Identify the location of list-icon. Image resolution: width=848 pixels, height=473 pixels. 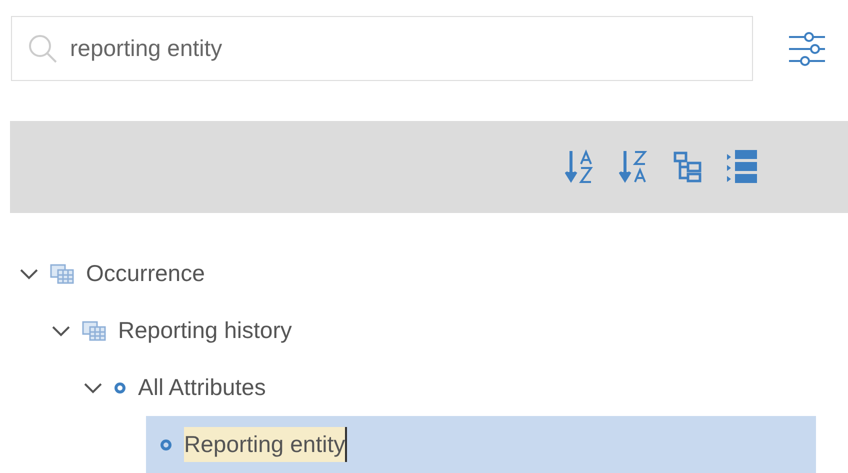
(742, 167).